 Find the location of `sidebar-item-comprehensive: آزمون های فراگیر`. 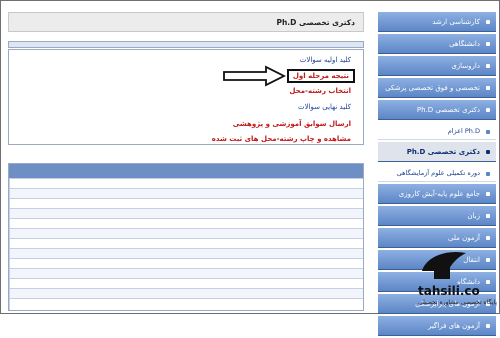

sidebar-item-comprehensive: آزمون های فراگیر is located at coordinates (437, 326).